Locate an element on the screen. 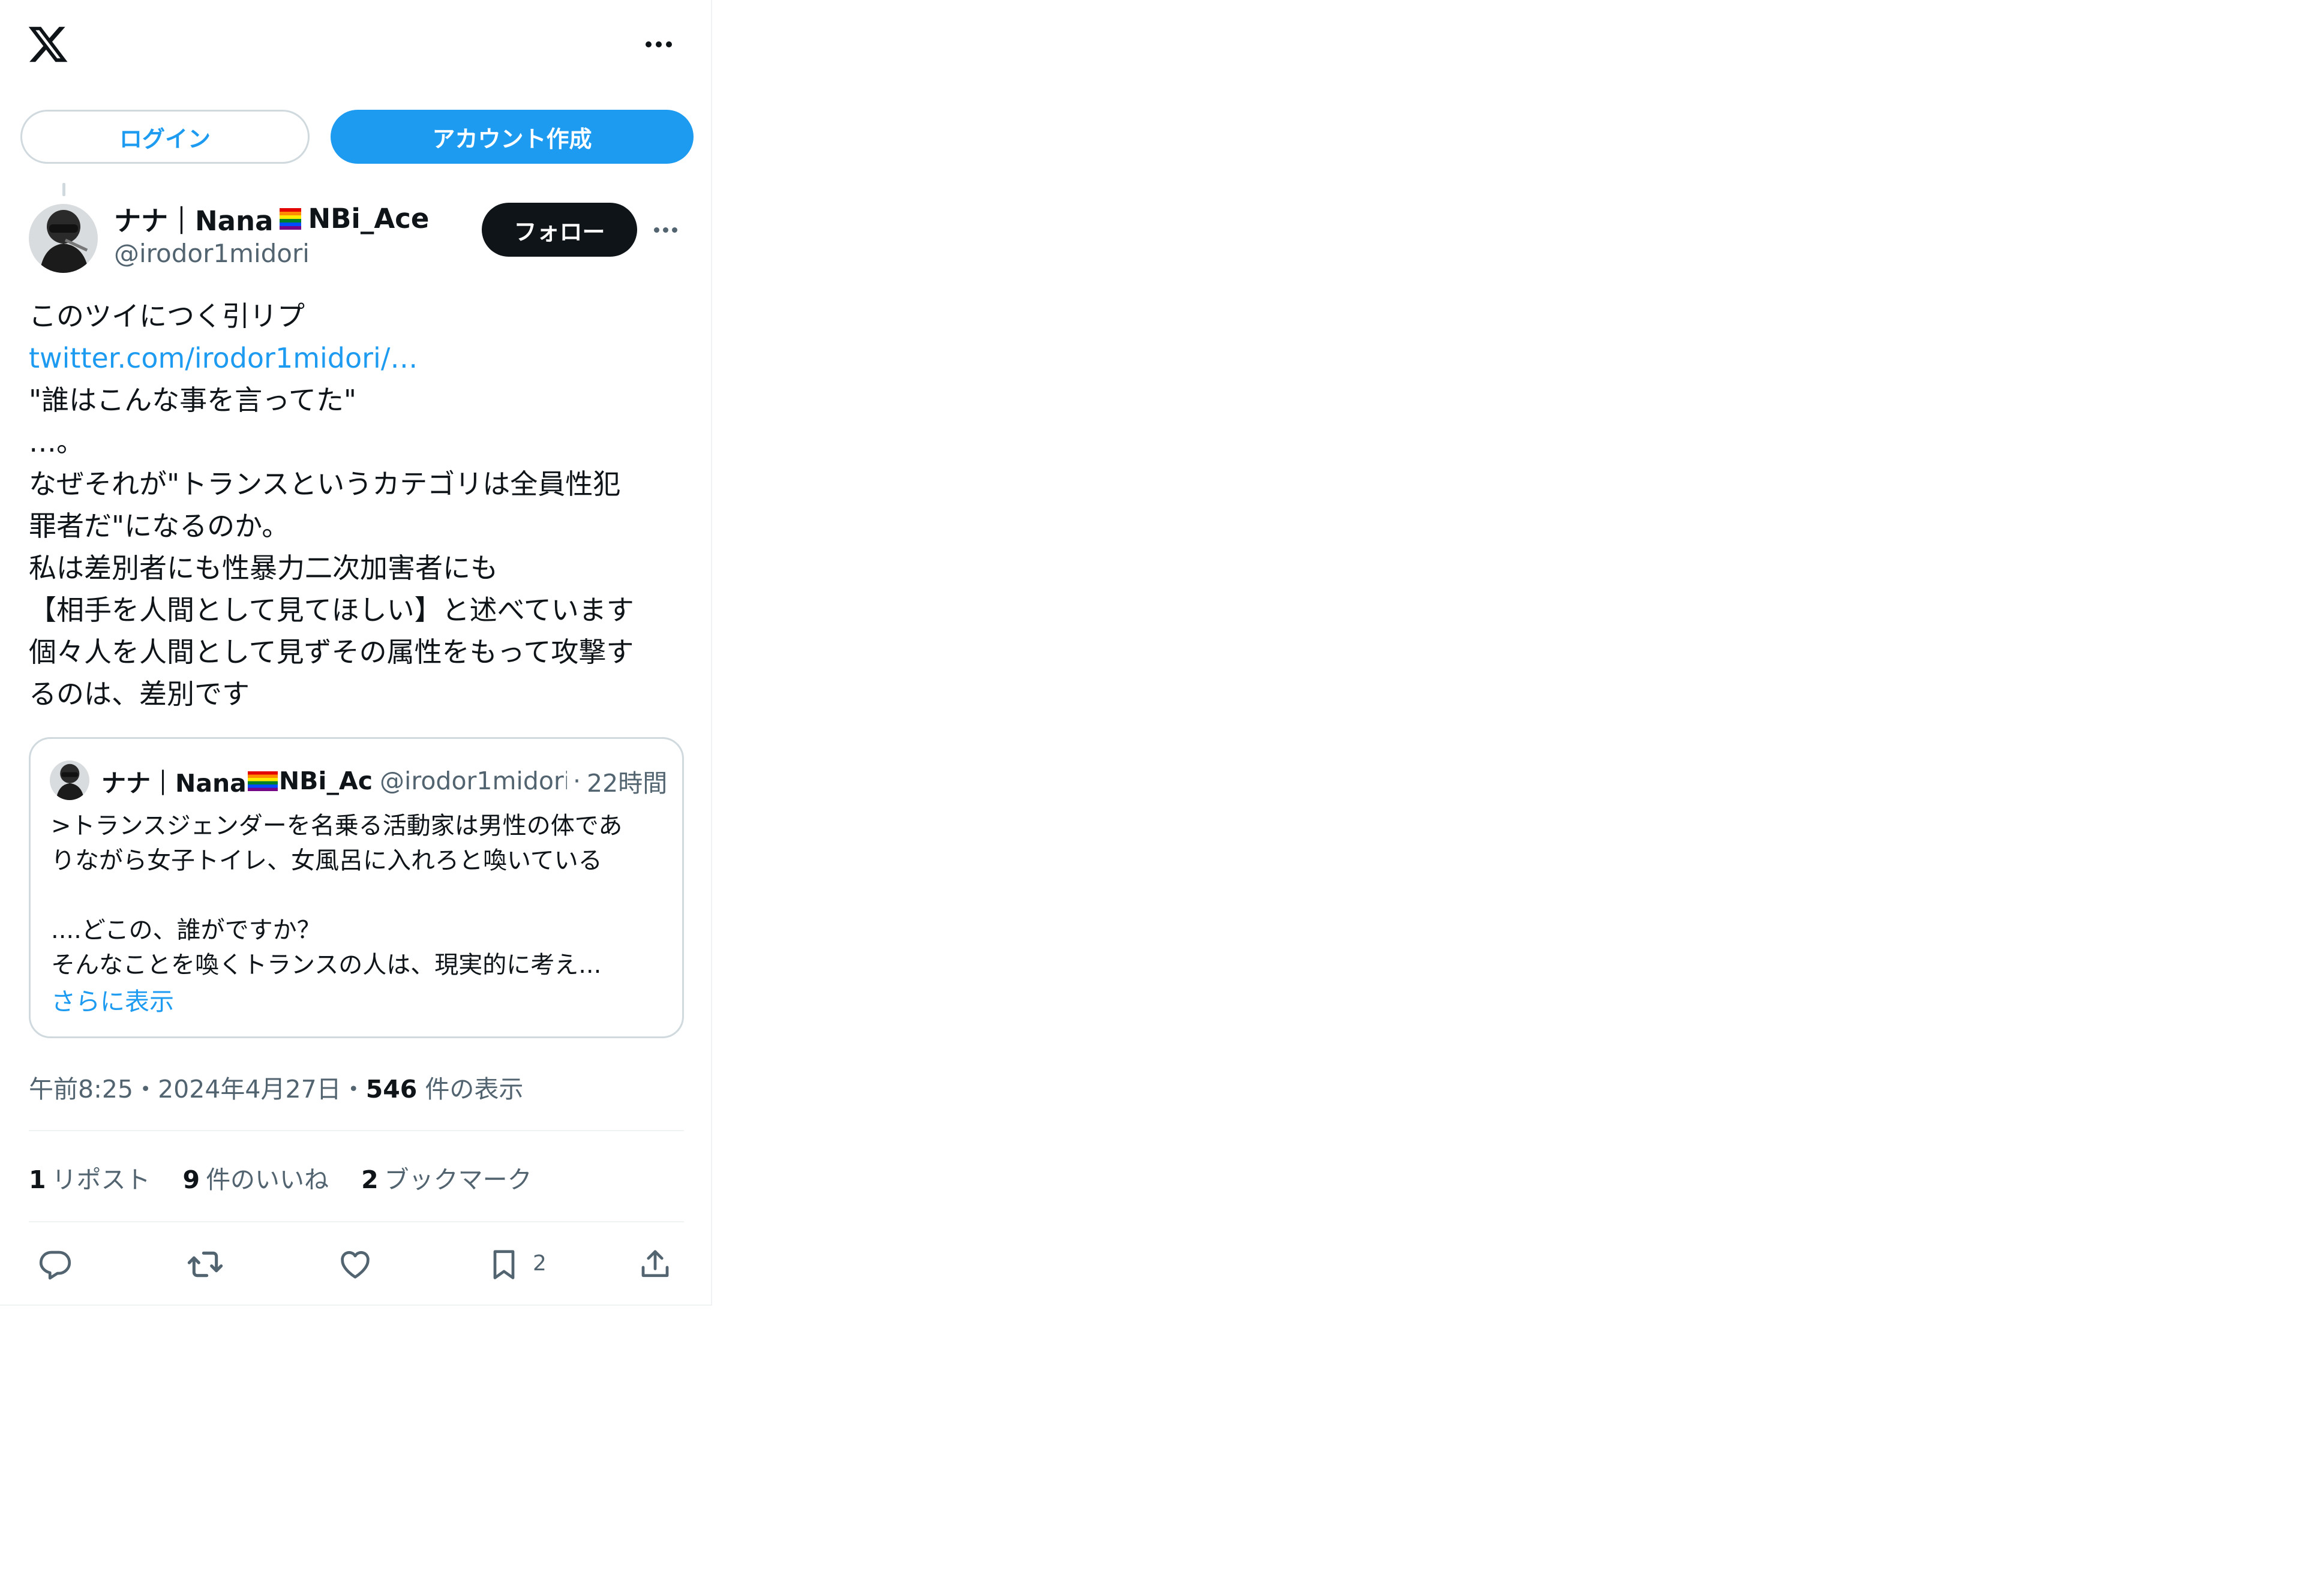 Image resolution: width=2311 pixels, height=1596 pixels. show-more-link: さらに表示 is located at coordinates (112, 999).